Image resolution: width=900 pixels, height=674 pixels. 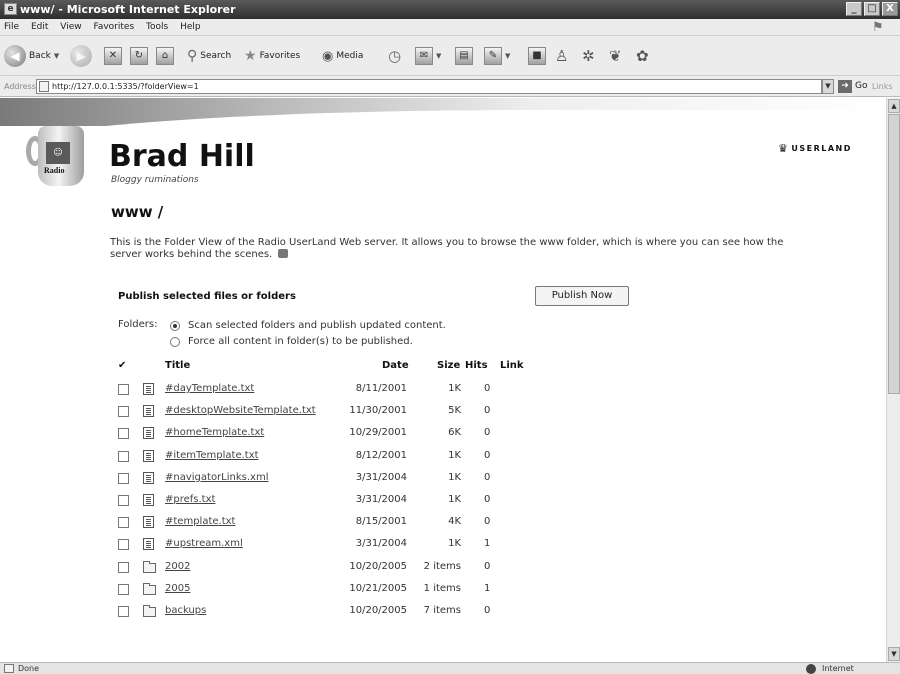 What do you see at coordinates (890, 9) in the screenshot?
I see `close-button: X` at bounding box center [890, 9].